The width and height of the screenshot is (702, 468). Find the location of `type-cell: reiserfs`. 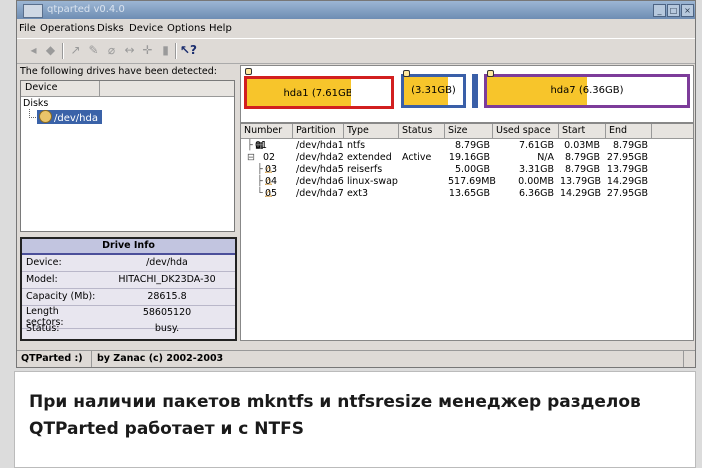

type-cell: reiserfs is located at coordinates (365, 169).